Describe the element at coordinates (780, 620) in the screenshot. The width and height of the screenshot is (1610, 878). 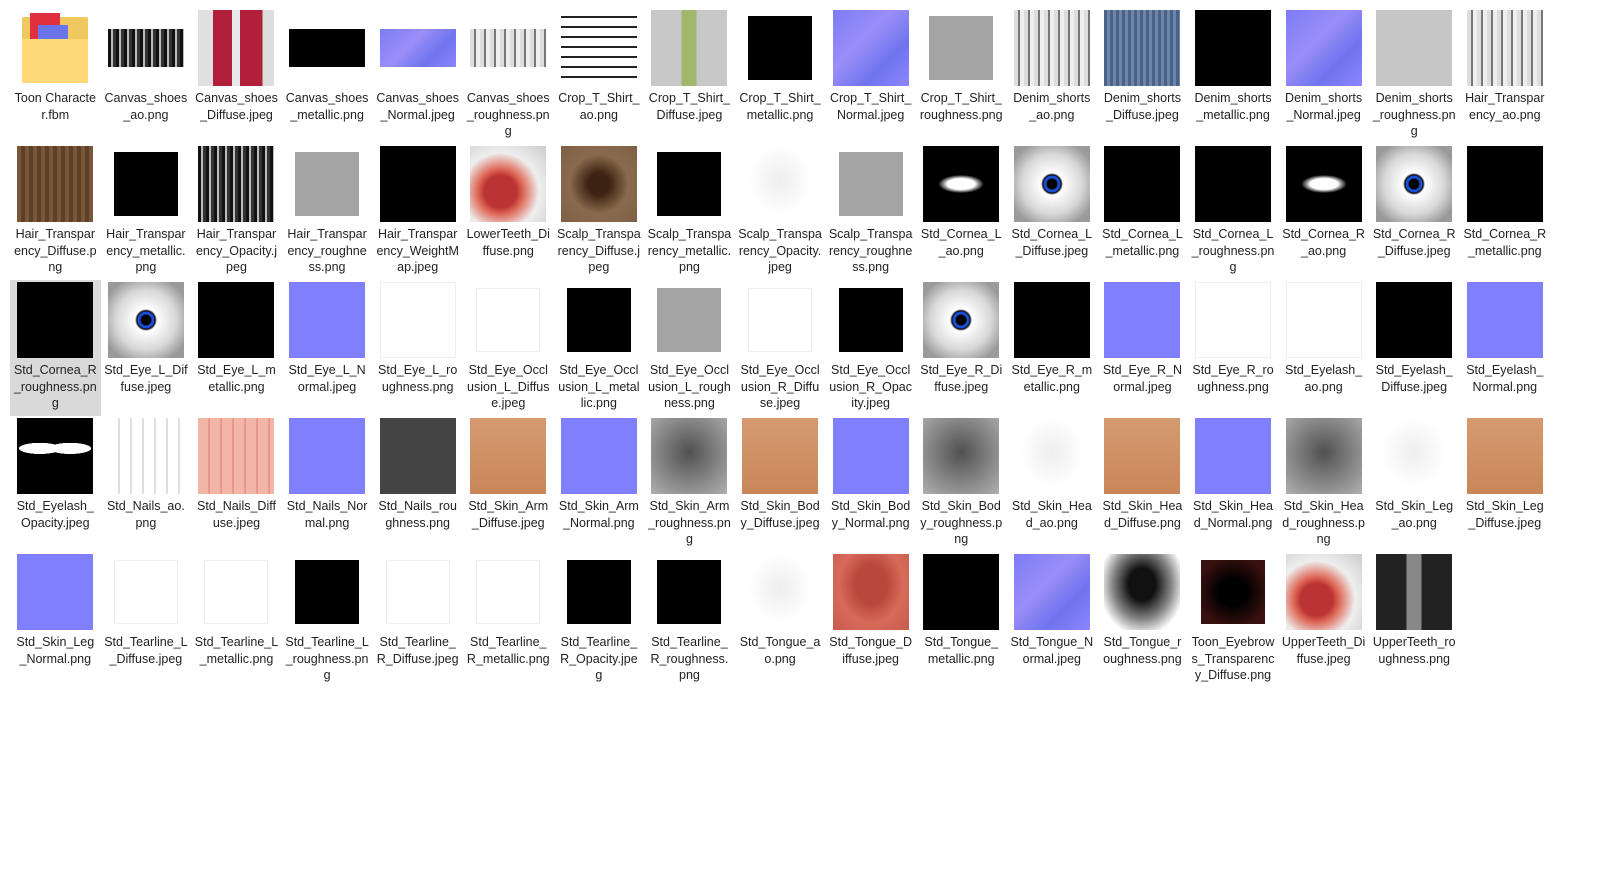
I see `file-item: Std_Tongue_ao.png` at that location.